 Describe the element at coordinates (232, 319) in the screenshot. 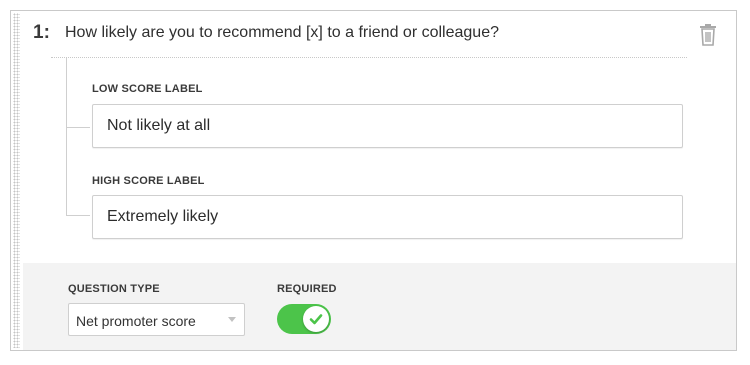

I see `caret-down-icon` at that location.